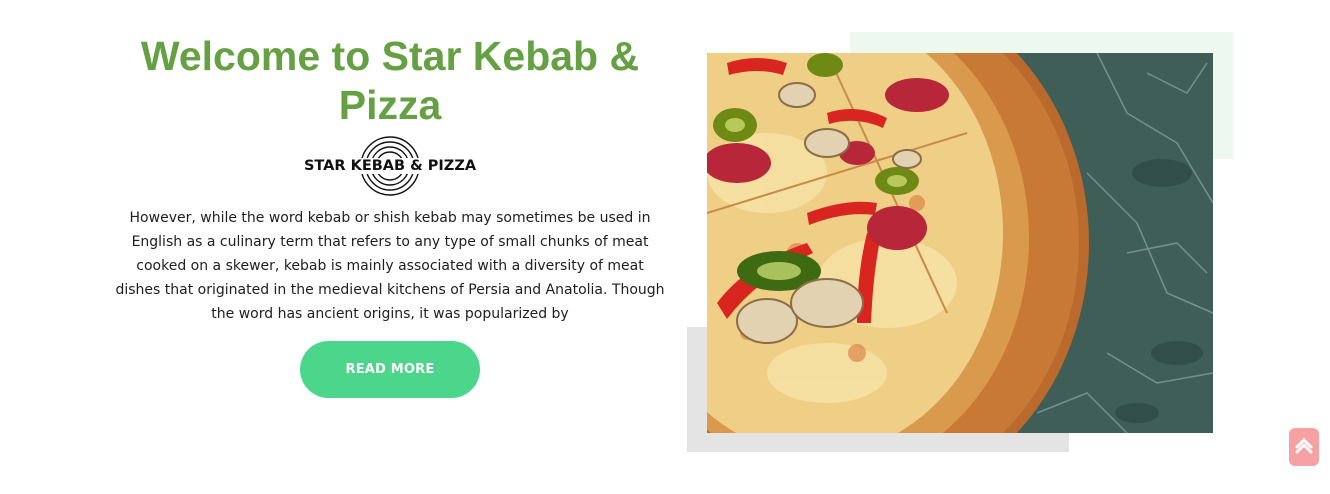 This screenshot has width=1330, height=494. I want to click on chevron-up-icon, so click(1304, 446).